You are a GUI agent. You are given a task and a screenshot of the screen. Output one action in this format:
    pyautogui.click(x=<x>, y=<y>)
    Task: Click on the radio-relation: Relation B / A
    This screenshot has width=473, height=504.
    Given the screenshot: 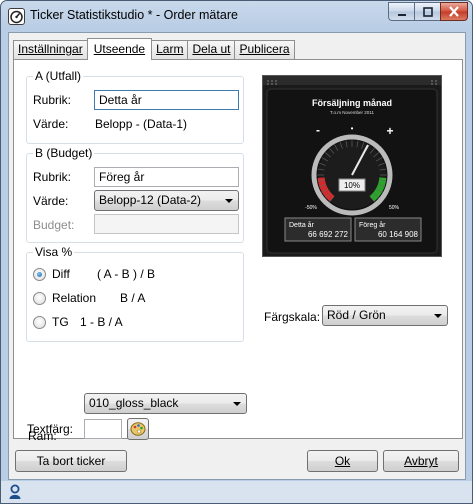 What is the action you would take?
    pyautogui.click(x=89, y=298)
    